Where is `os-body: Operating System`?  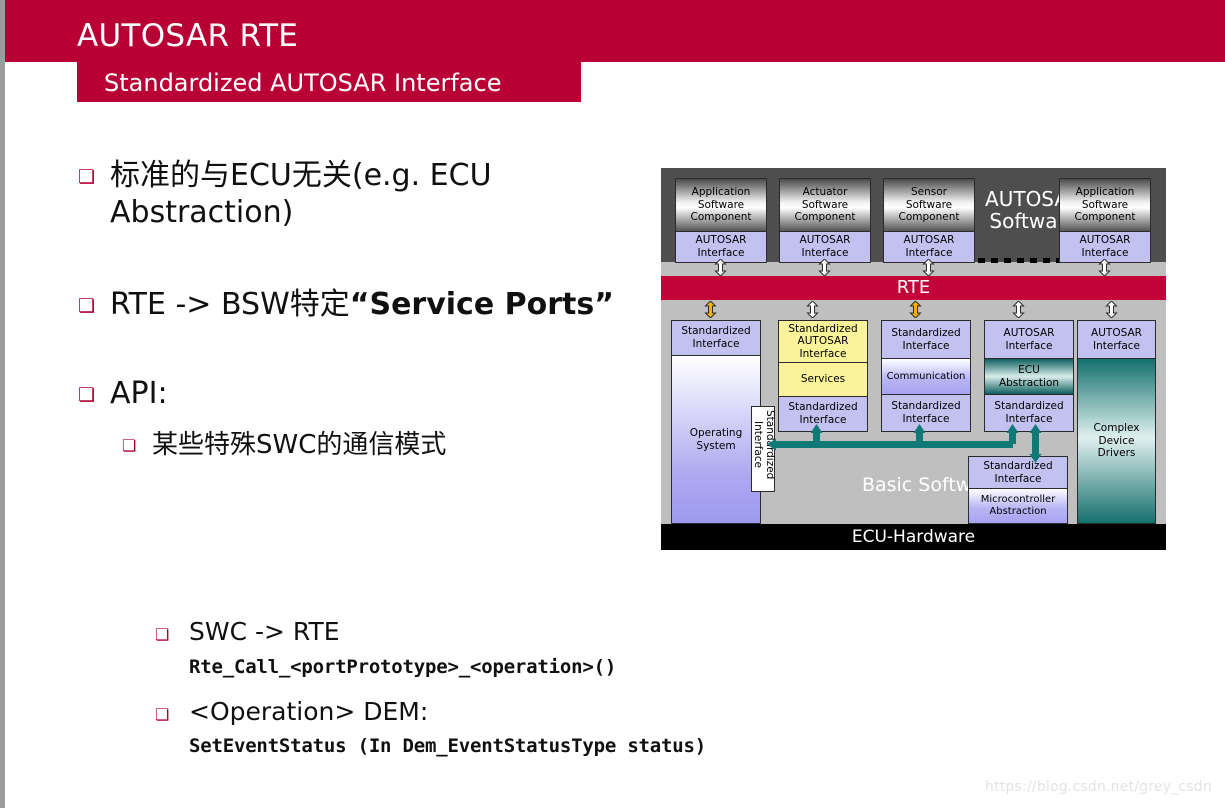 os-body: Operating System is located at coordinates (716, 439).